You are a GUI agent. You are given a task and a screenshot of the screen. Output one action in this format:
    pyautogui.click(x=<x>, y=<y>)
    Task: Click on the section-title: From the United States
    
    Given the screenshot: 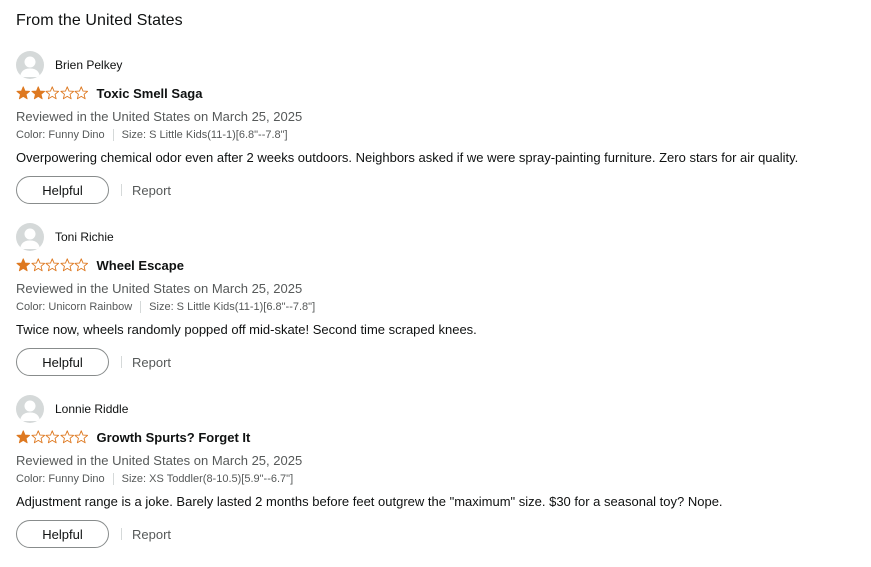 What is the action you would take?
    pyautogui.click(x=99, y=20)
    